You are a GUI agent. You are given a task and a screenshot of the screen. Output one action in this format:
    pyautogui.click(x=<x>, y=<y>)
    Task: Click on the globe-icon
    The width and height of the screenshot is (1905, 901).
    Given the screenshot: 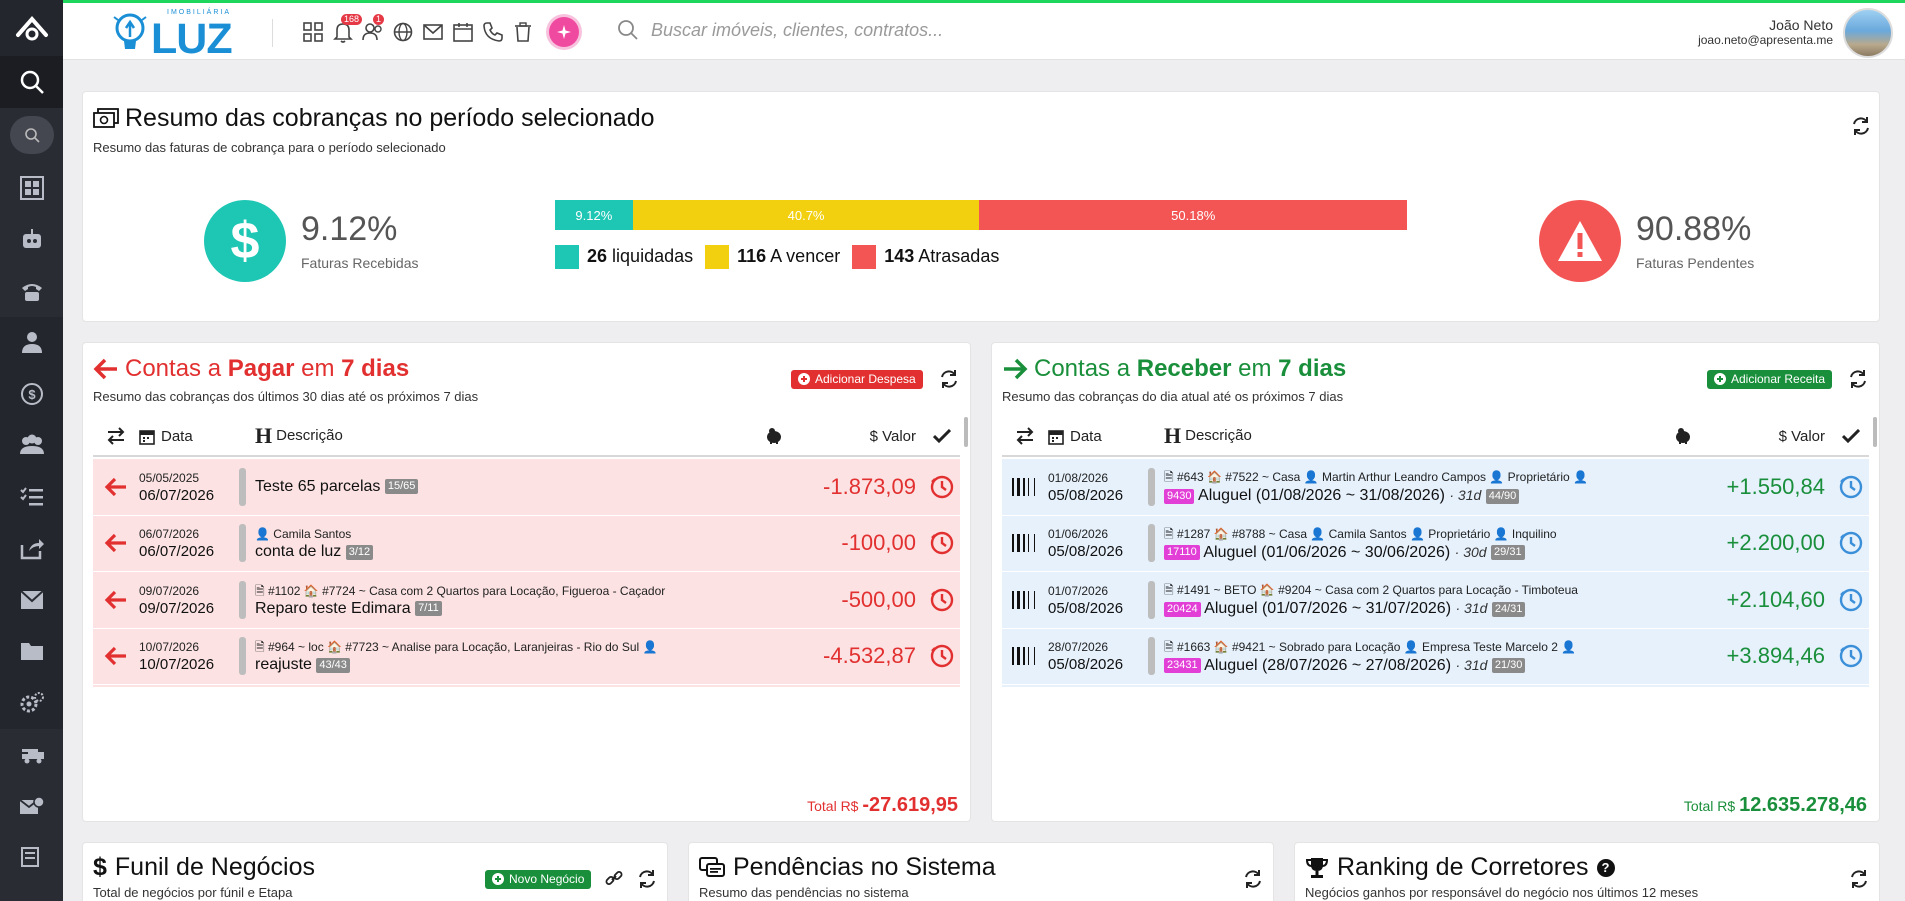 What is the action you would take?
    pyautogui.click(x=403, y=32)
    